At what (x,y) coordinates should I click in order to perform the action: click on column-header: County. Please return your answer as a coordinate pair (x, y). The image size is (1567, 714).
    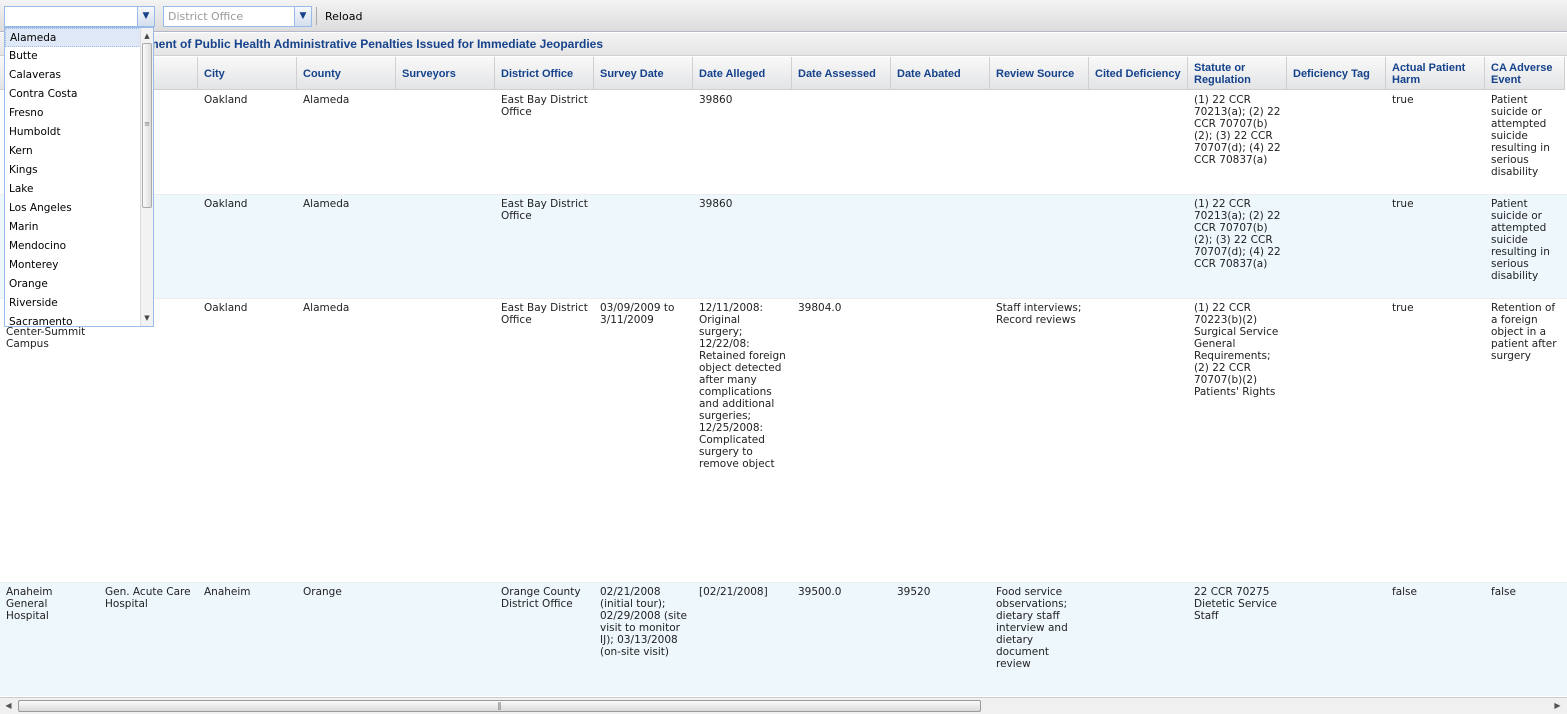
    Looking at the image, I should click on (346, 73).